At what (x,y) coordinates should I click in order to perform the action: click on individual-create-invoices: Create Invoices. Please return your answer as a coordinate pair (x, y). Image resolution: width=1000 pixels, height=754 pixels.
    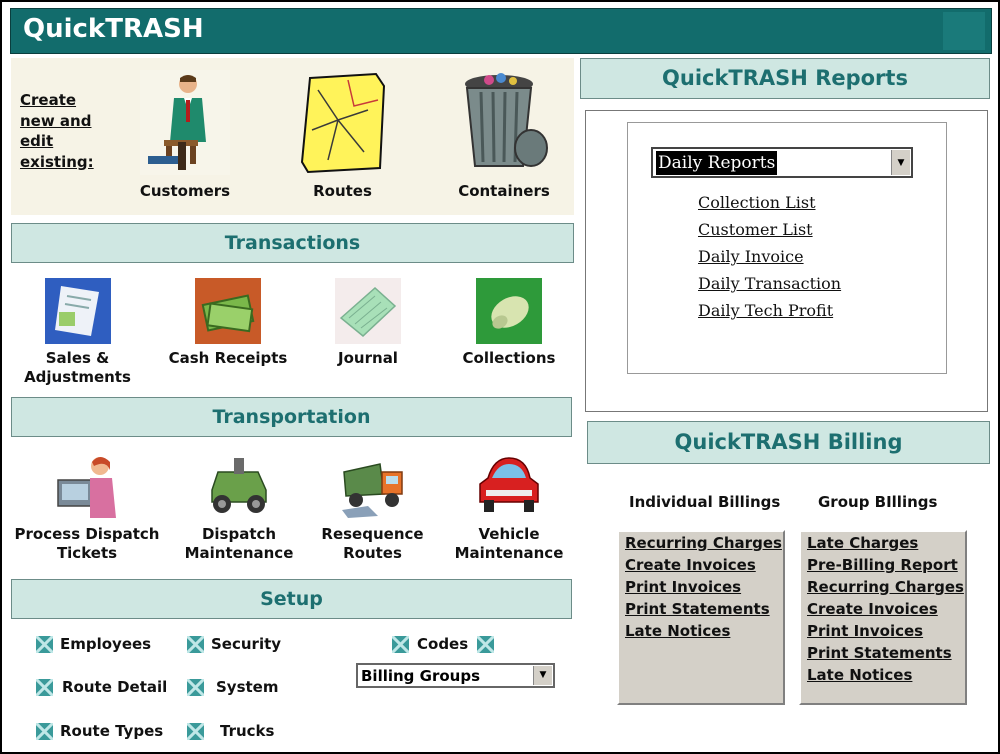
    Looking at the image, I should click on (690, 565).